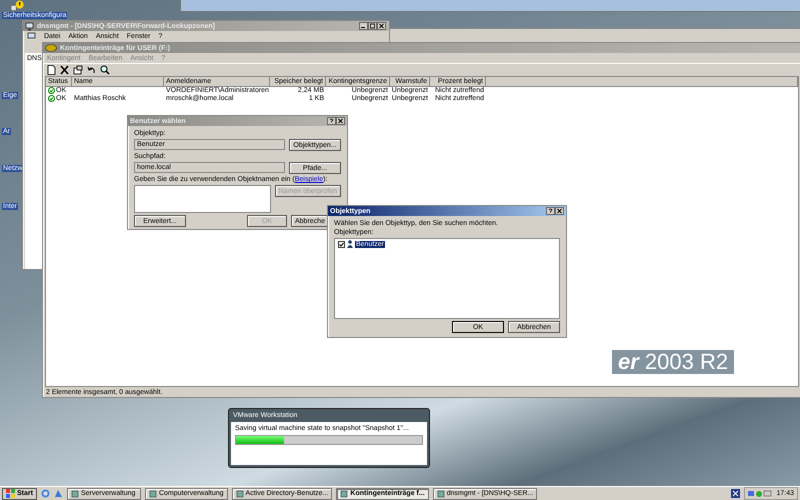 Image resolution: width=800 pixels, height=500 pixels. Describe the element at coordinates (341, 244) in the screenshot. I see `checkbox` at that location.